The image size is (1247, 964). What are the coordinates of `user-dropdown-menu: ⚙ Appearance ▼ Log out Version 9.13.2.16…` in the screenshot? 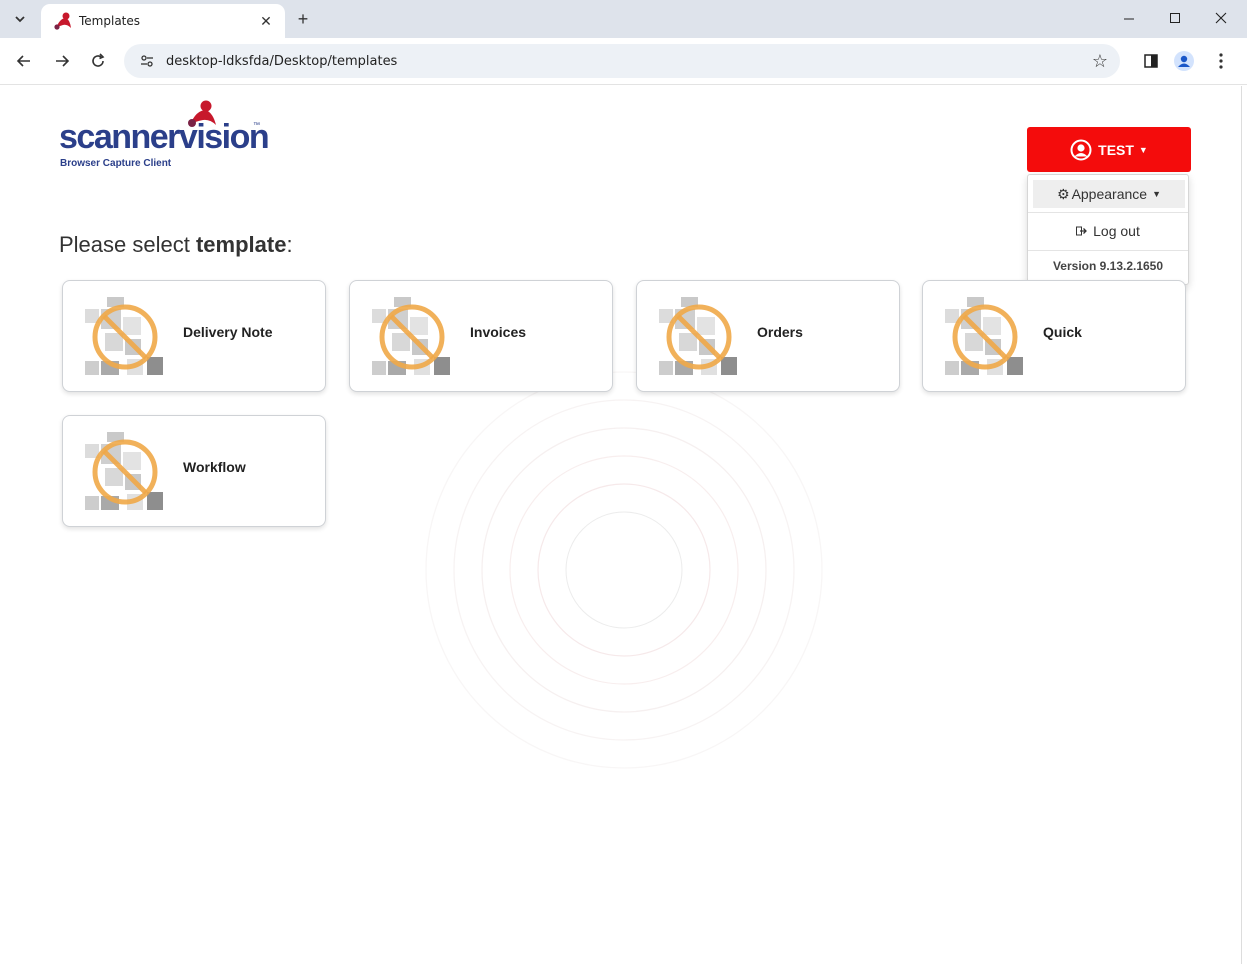 It's located at (1108, 229).